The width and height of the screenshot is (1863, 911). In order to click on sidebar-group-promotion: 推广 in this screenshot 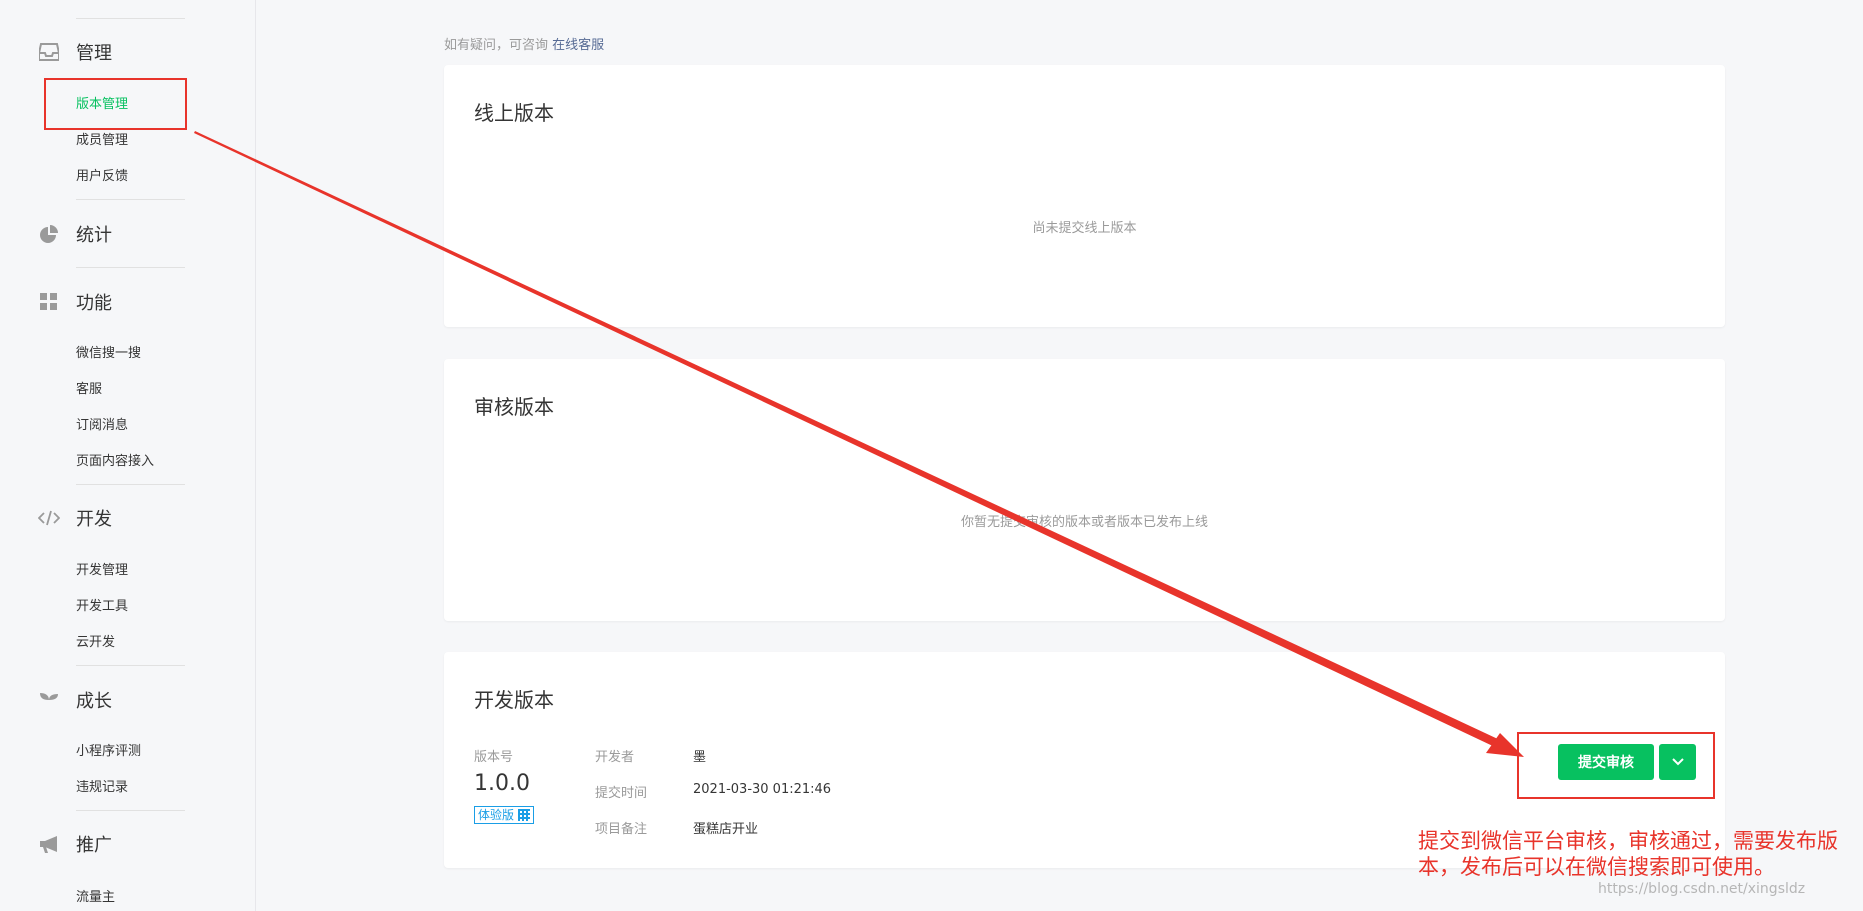, I will do `click(75, 844)`.